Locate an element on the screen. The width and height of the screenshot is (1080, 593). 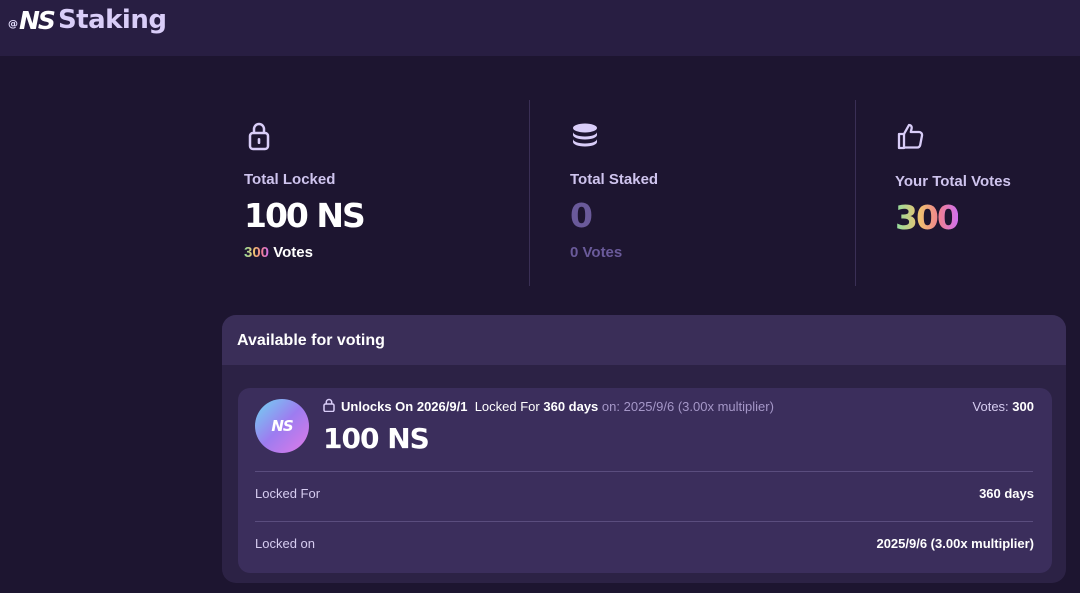
locked-amount: 100 NS is located at coordinates (376, 438).